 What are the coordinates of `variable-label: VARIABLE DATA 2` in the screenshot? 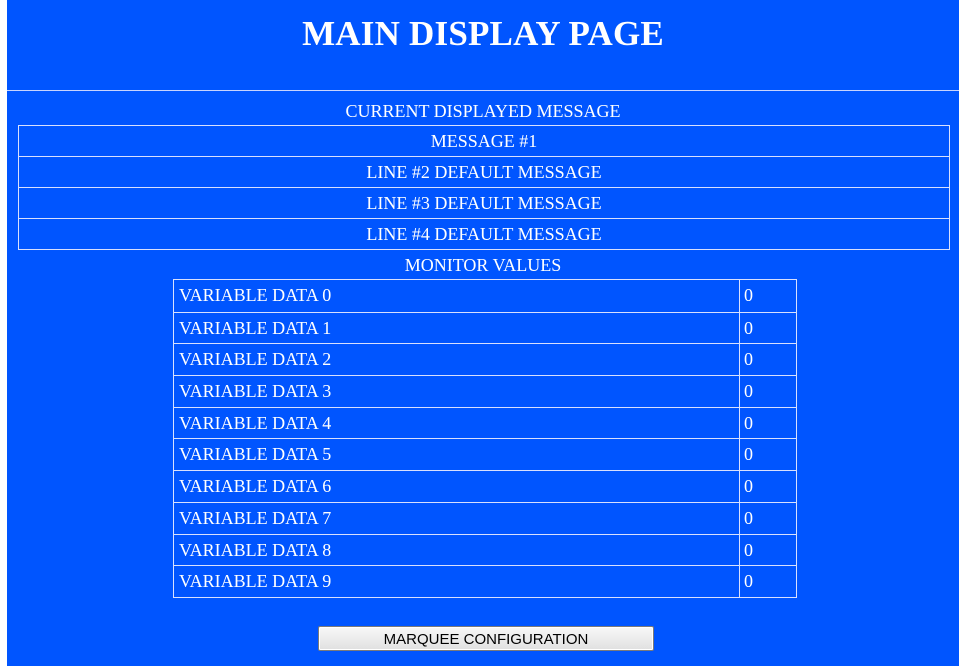 It's located at (457, 360).